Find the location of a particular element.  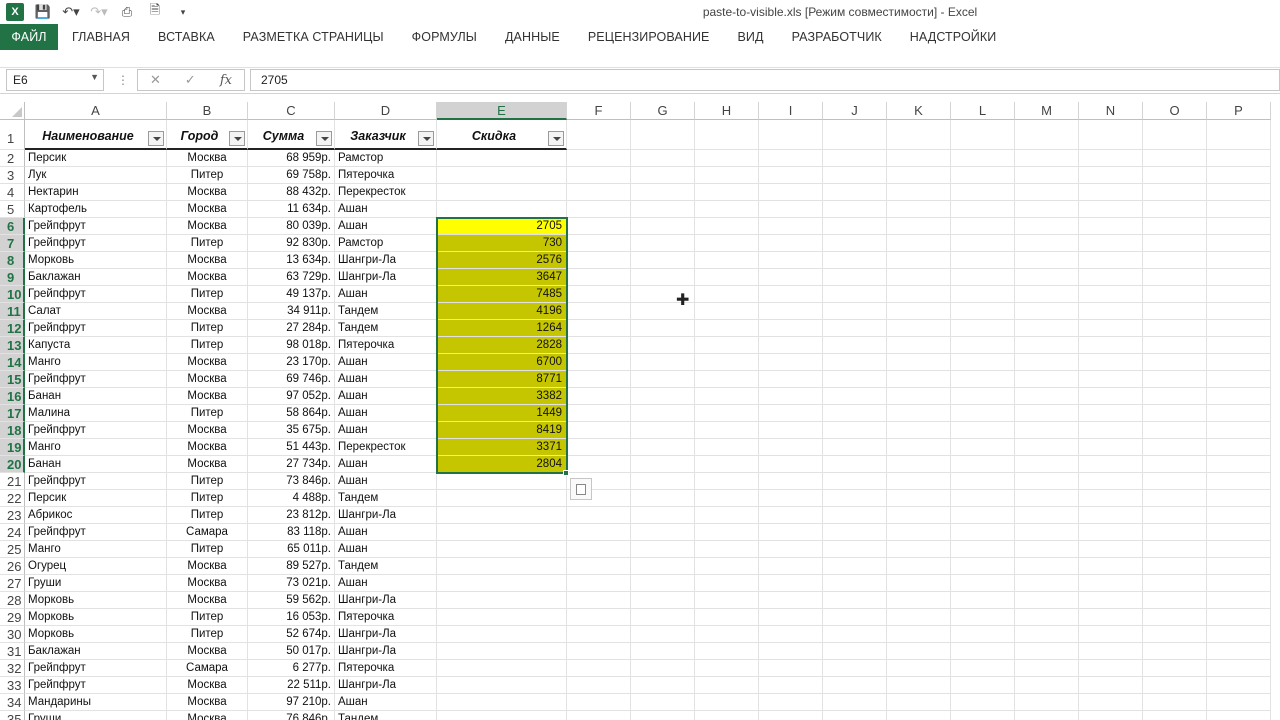

data-cell: 27 734р. is located at coordinates (291, 464).